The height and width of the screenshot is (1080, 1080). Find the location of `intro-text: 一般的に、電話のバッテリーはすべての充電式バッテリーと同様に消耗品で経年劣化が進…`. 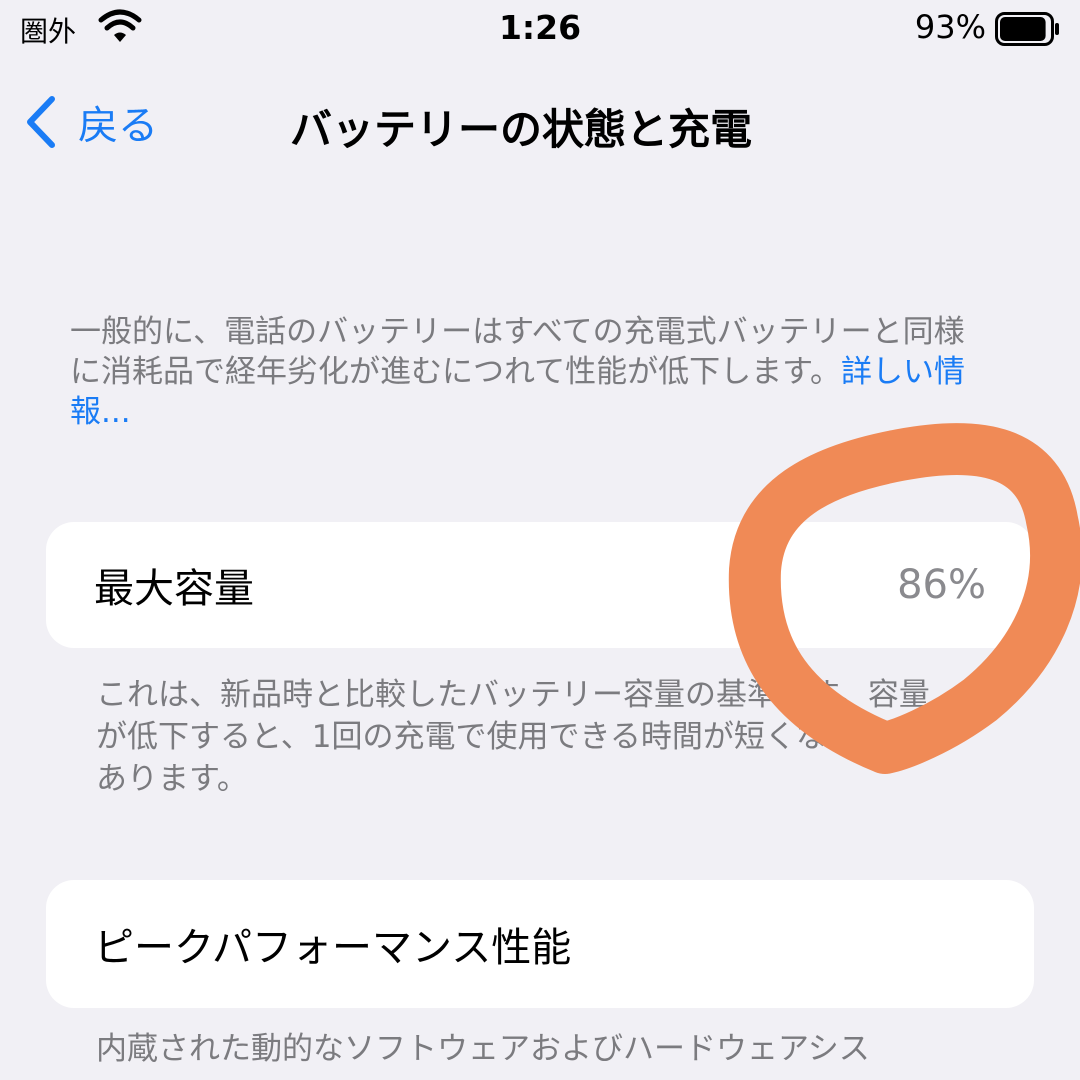

intro-text: 一般的に、電話のバッテリーはすべての充電式バッテリーと同様に消耗品で経年劣化が進… is located at coordinates (517, 352).